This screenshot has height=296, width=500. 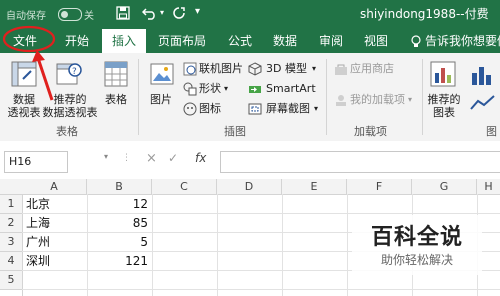 What do you see at coordinates (376, 41) in the screenshot?
I see `tab-view: 视图` at bounding box center [376, 41].